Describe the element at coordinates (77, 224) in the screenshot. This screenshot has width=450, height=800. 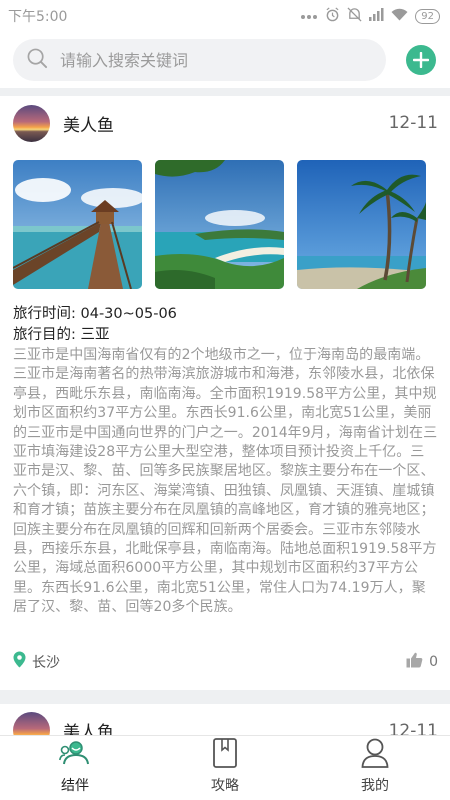
I see `photo-pier` at that location.